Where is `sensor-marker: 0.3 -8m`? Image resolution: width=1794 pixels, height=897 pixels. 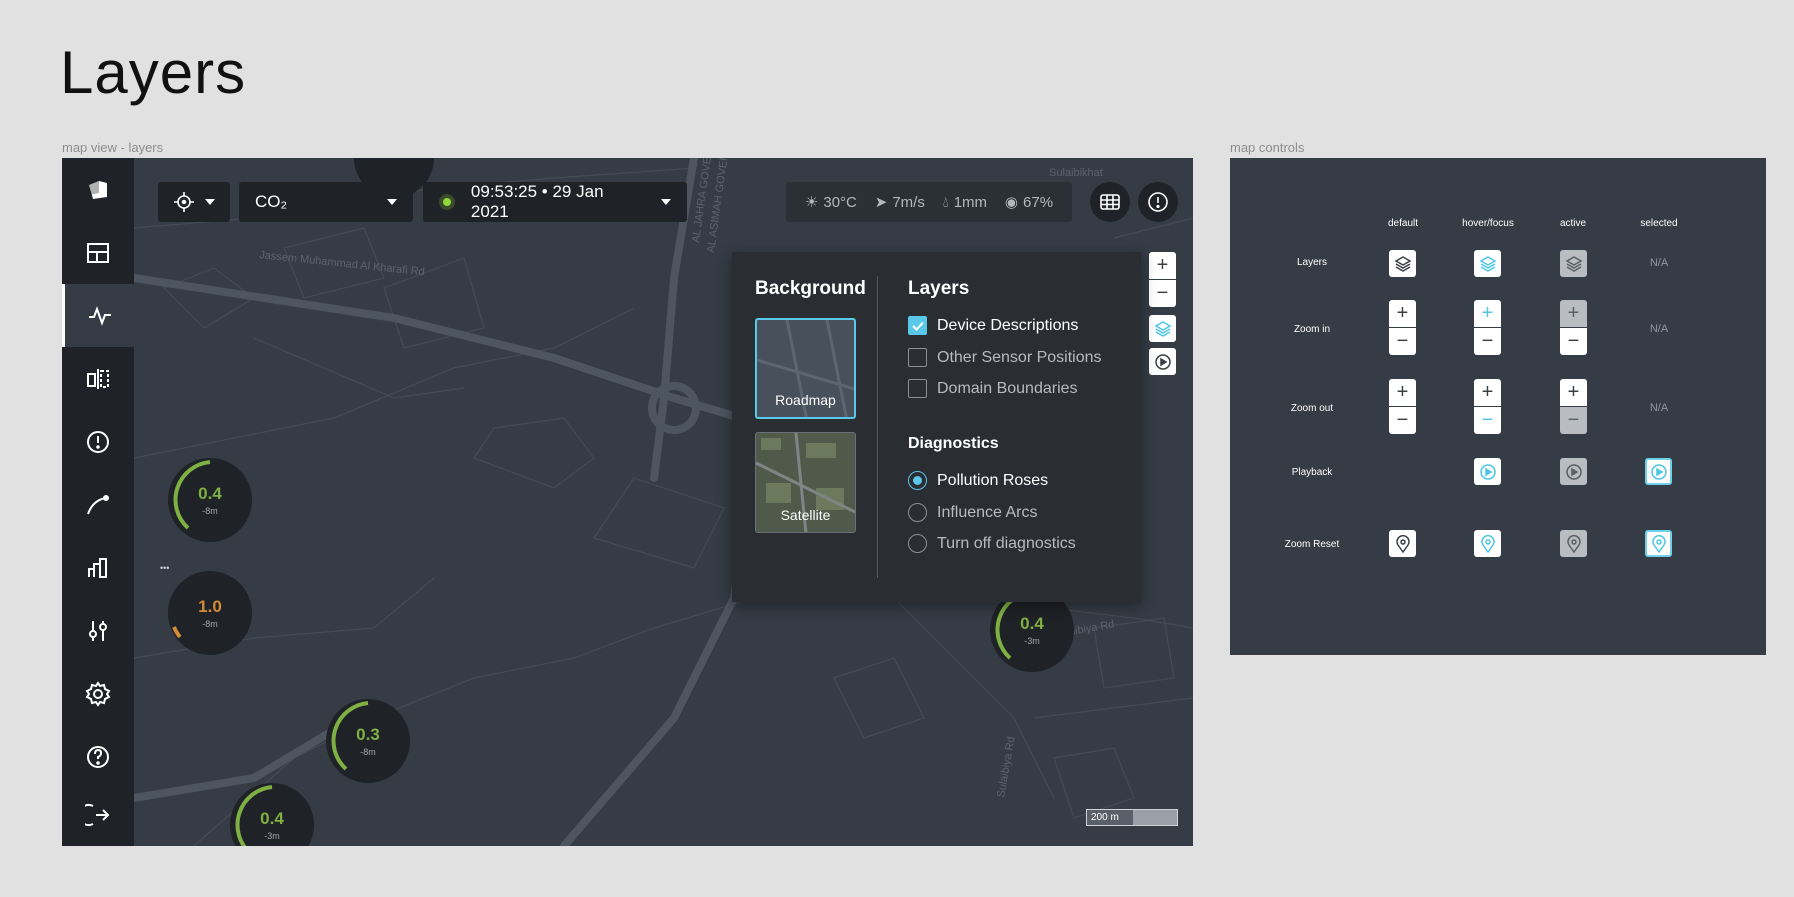 sensor-marker: 0.3 -8m is located at coordinates (368, 741).